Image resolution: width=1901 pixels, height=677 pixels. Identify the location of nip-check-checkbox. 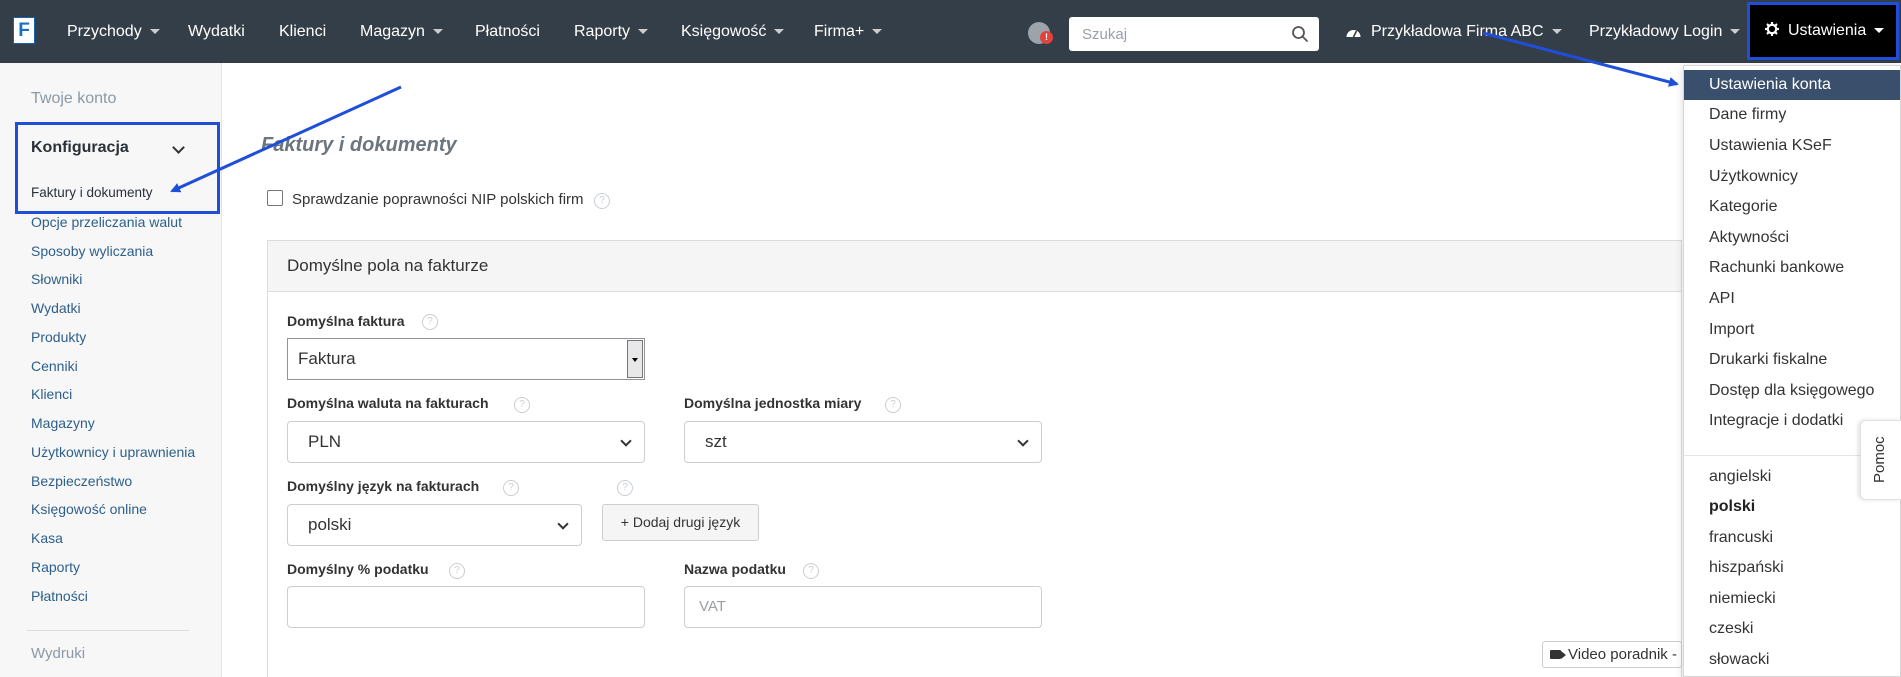
(275, 198).